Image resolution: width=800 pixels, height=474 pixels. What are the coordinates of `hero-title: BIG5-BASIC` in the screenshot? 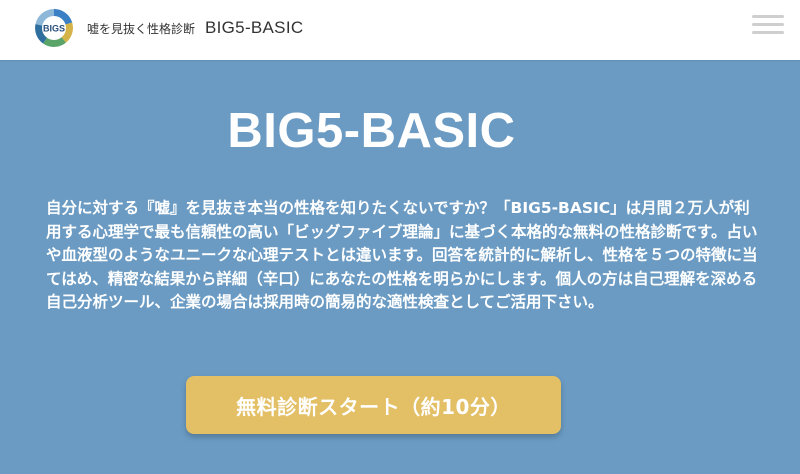 It's located at (371, 131).